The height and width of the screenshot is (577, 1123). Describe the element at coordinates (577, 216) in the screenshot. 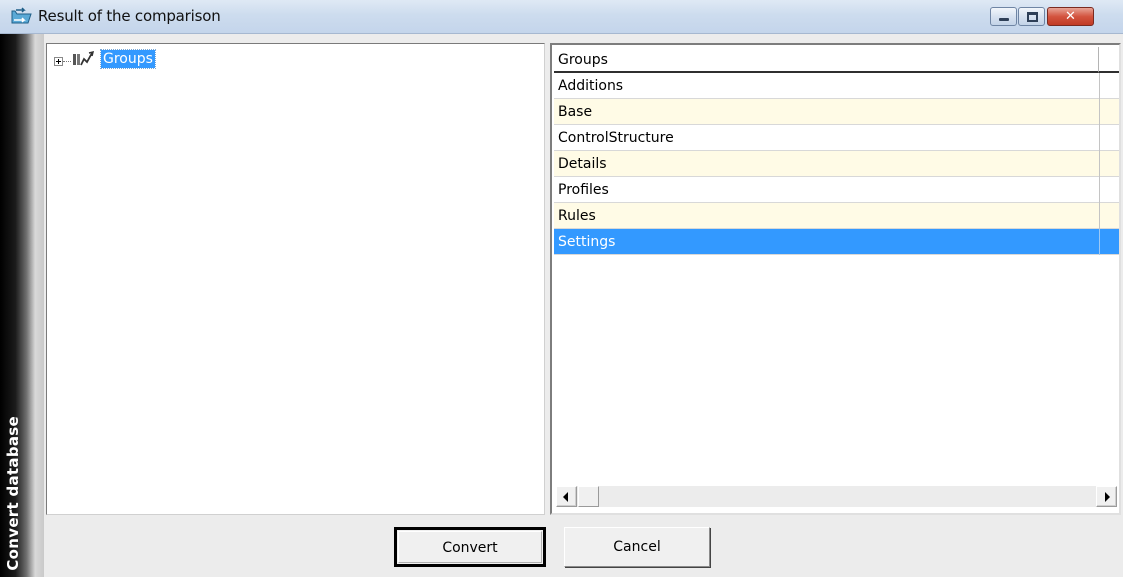

I see `list-item-label: Rules` at that location.